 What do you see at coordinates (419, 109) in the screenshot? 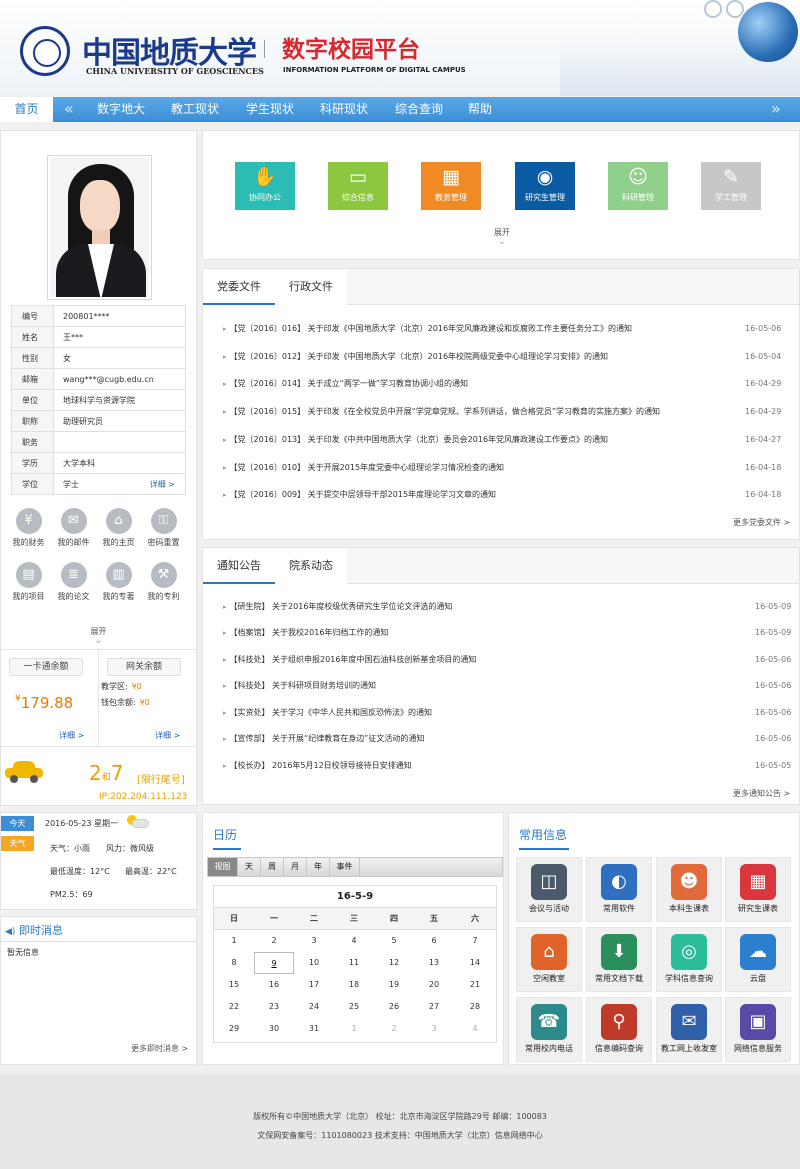
I see `nav-item-query: 综合查询` at bounding box center [419, 109].